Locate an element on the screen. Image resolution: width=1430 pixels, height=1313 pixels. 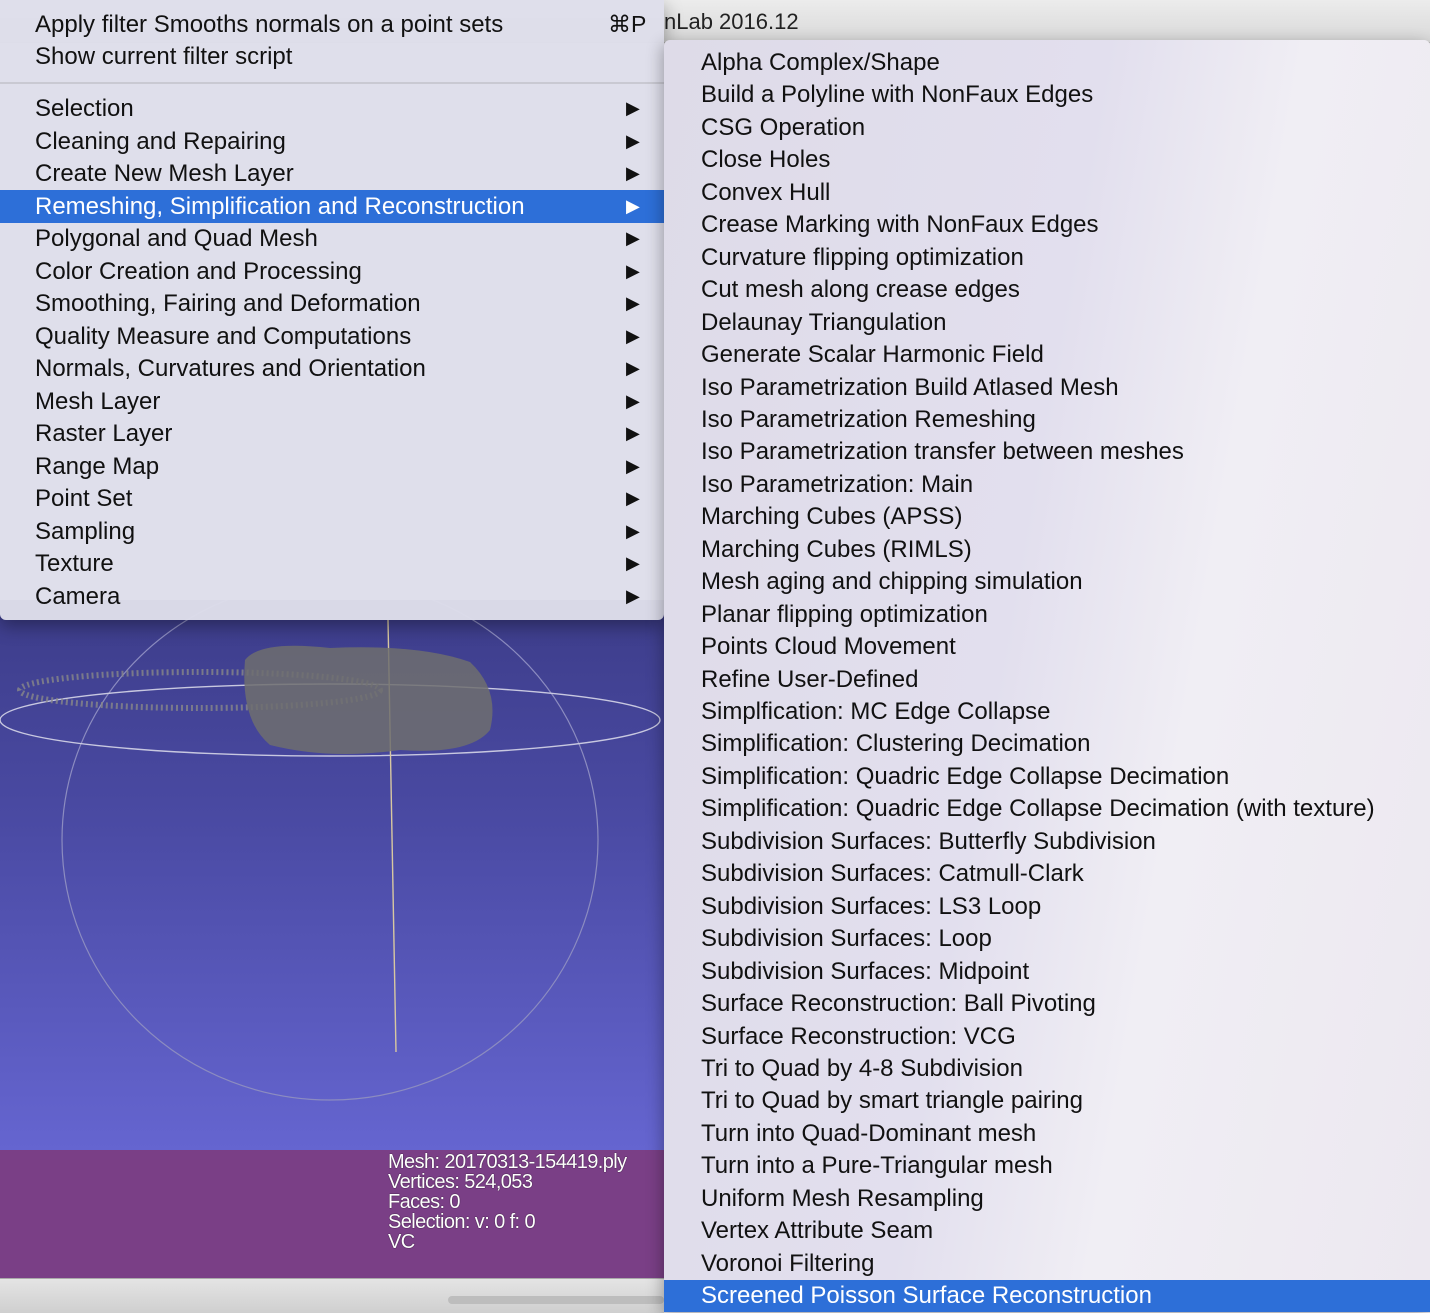
mesh-faces: Faces: 0 is located at coordinates (424, 1202).